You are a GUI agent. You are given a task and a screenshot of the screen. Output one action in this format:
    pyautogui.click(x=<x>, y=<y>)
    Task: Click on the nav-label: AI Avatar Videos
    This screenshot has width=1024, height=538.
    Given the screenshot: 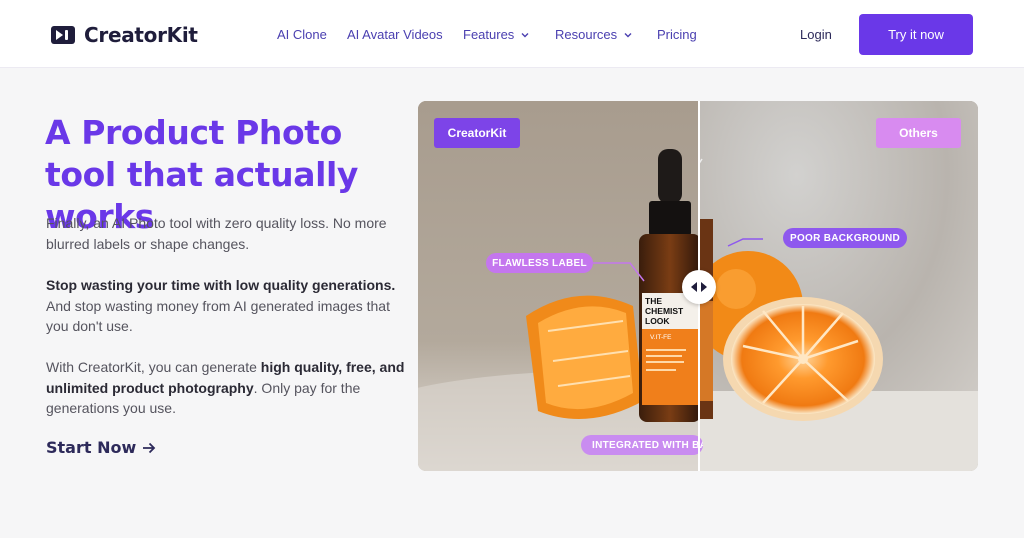 What is the action you would take?
    pyautogui.click(x=395, y=34)
    